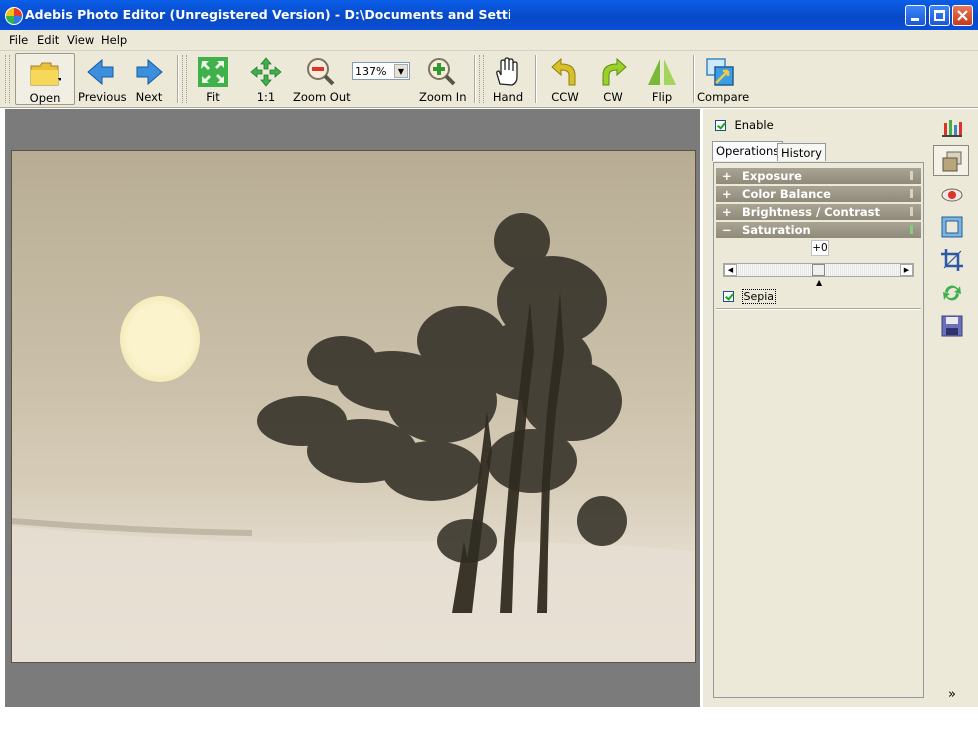 The width and height of the screenshot is (978, 730). I want to click on menu-edit: Edit, so click(48, 40).